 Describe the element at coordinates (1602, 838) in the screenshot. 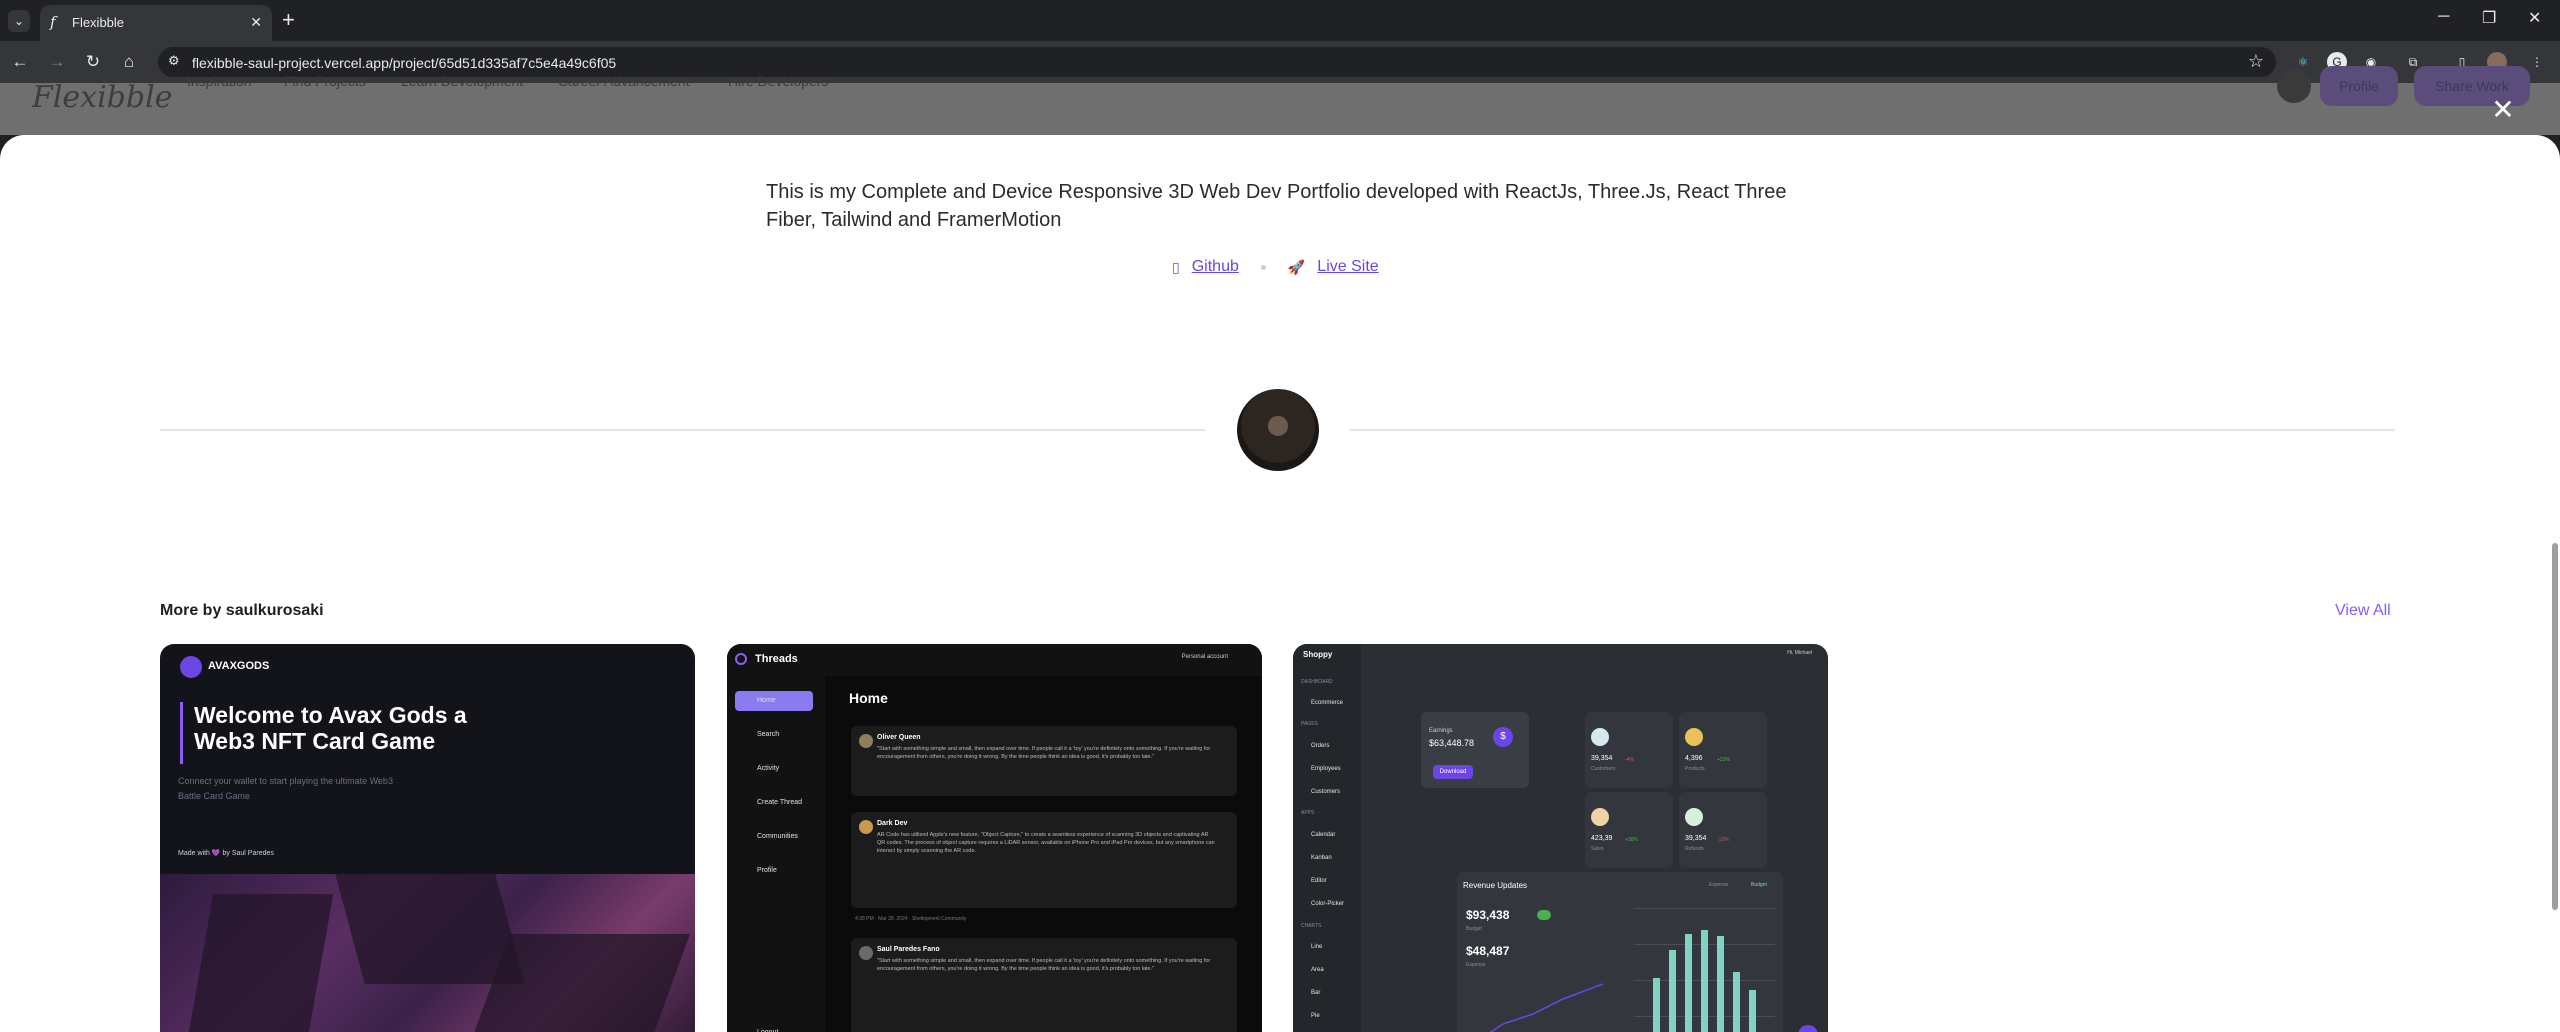

I see `stat-value: 423,39` at that location.